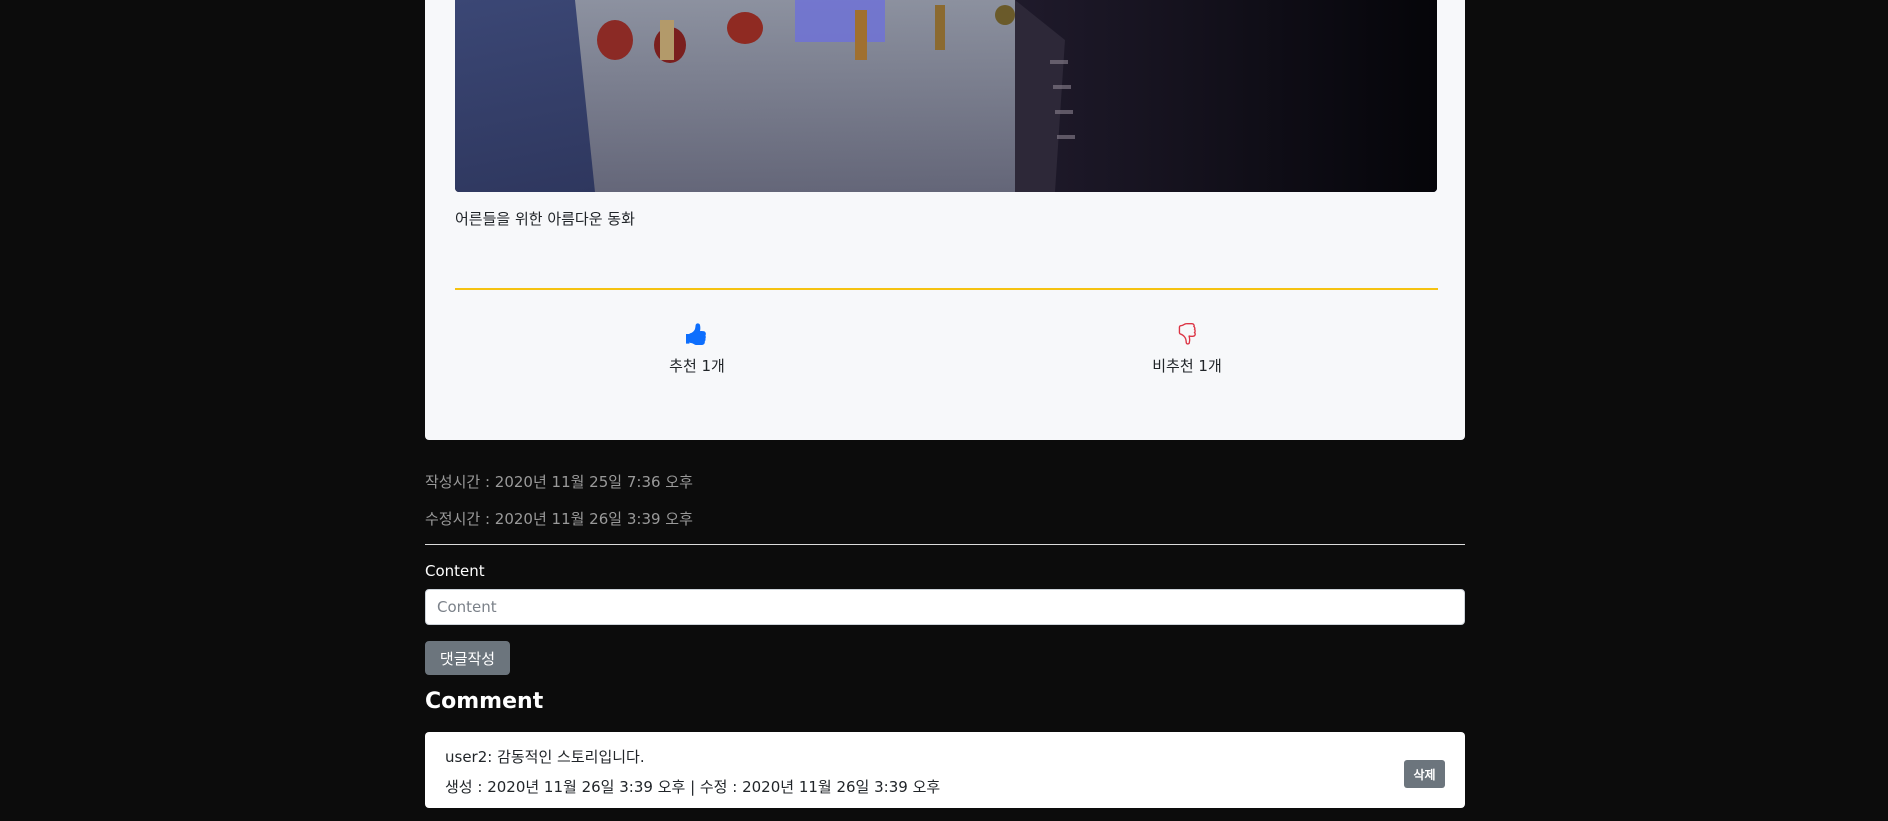 The image size is (1888, 821). What do you see at coordinates (1187, 349) in the screenshot?
I see `not-recommend-button: 비추천 1개` at bounding box center [1187, 349].